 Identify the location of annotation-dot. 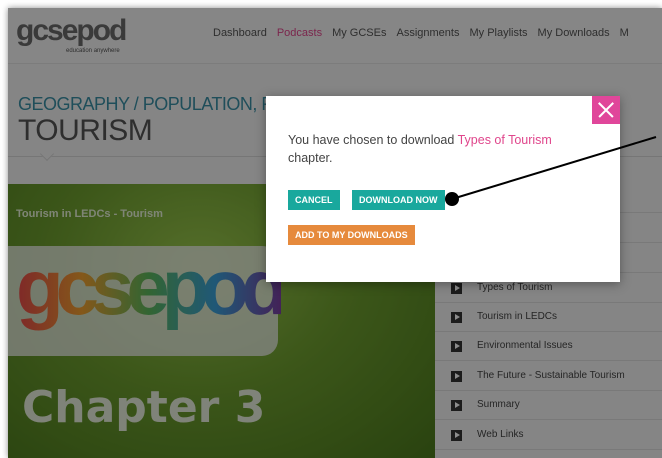
(452, 199).